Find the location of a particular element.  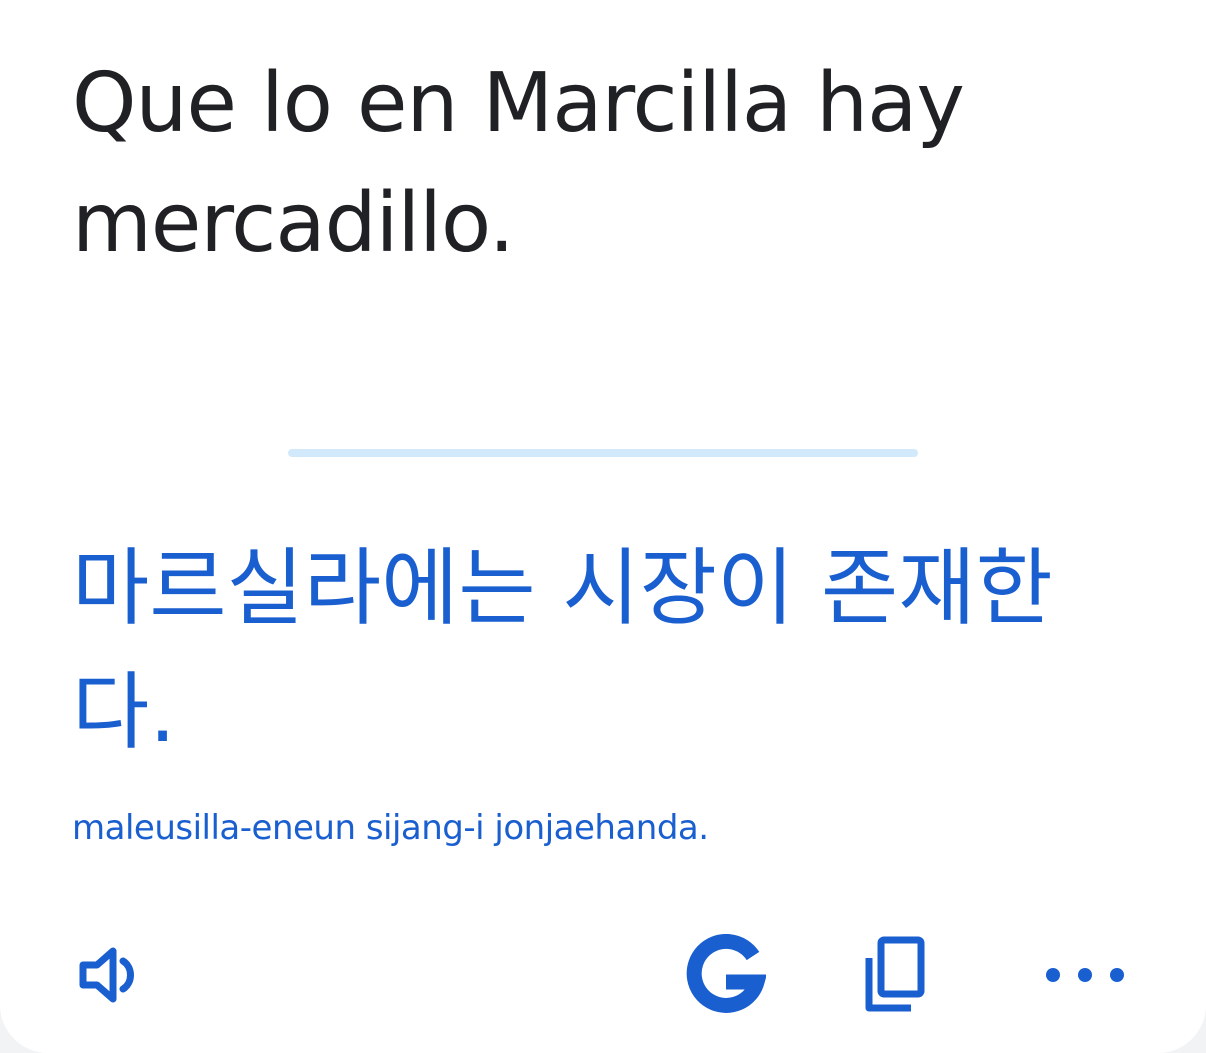

speaker-icon is located at coordinates (113, 975).